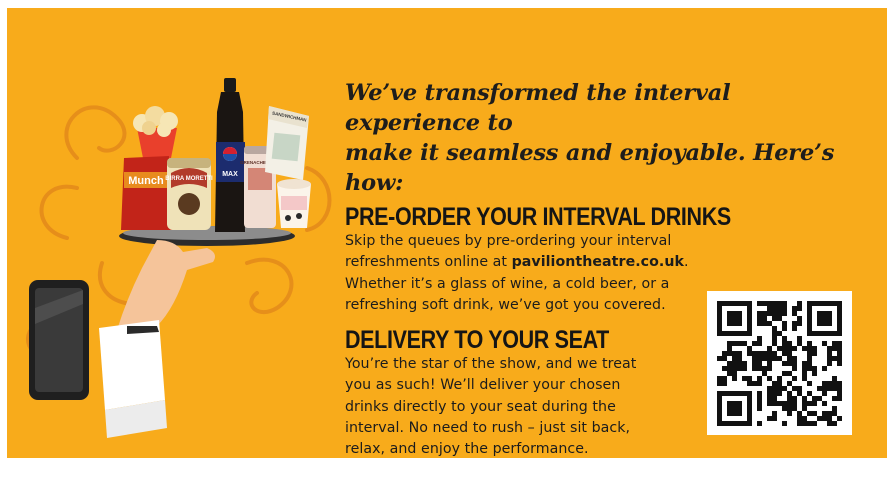 Image resolution: width=894 pixels, height=488 pixels. What do you see at coordinates (598, 262) in the screenshot?
I see `website-link: paviliontheatre.co.uk` at bounding box center [598, 262].